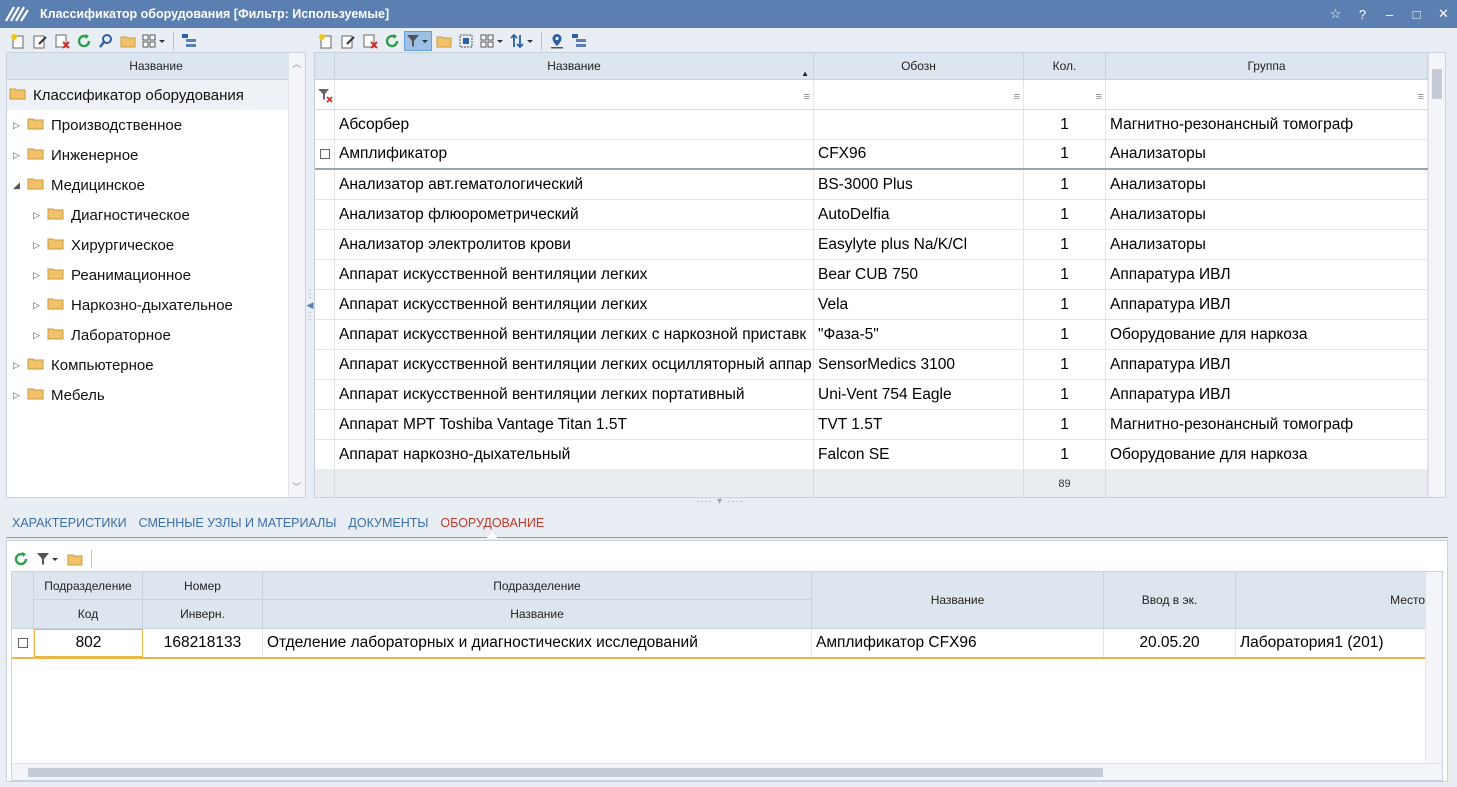  Describe the element at coordinates (574, 454) in the screenshot. I see `cell-name: Аппарат наркозно-дыхательный` at that location.